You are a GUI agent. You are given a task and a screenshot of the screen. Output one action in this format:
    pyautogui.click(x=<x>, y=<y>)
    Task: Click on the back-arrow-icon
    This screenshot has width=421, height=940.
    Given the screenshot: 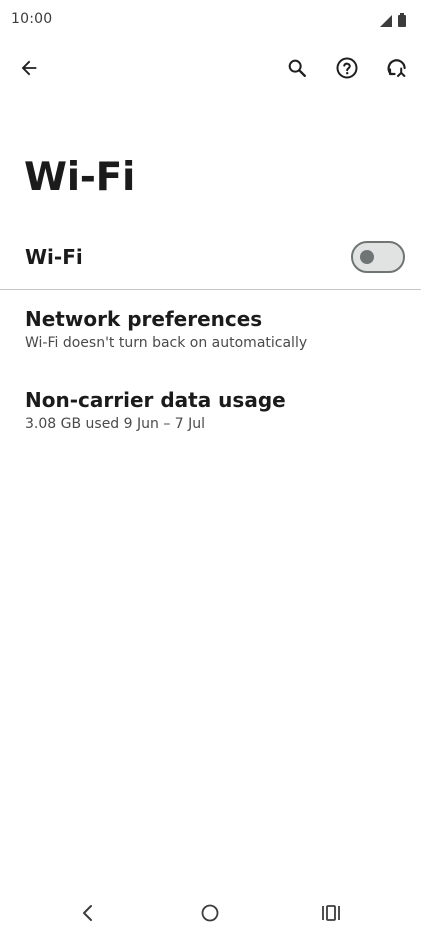 What is the action you would take?
    pyautogui.click(x=29, y=70)
    